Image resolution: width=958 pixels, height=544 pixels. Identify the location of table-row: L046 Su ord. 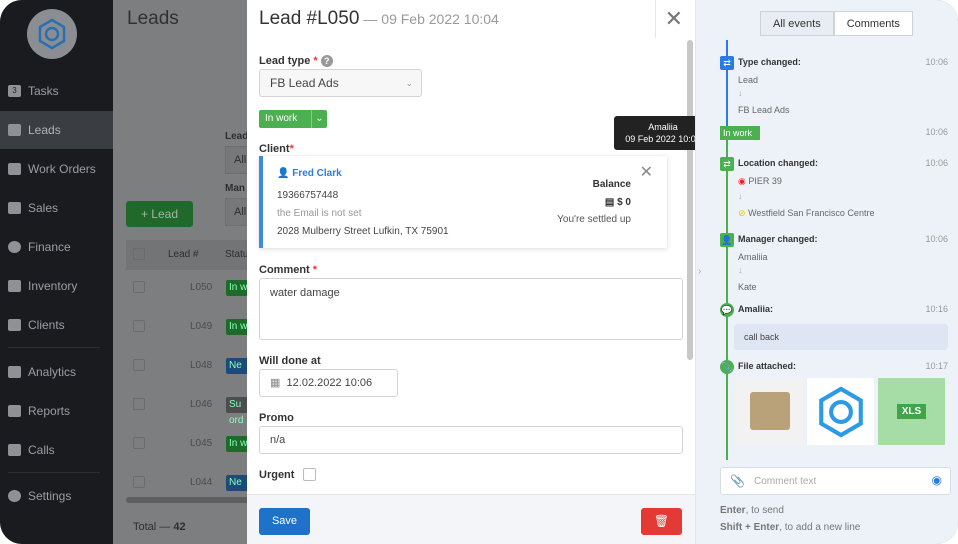
(193, 414).